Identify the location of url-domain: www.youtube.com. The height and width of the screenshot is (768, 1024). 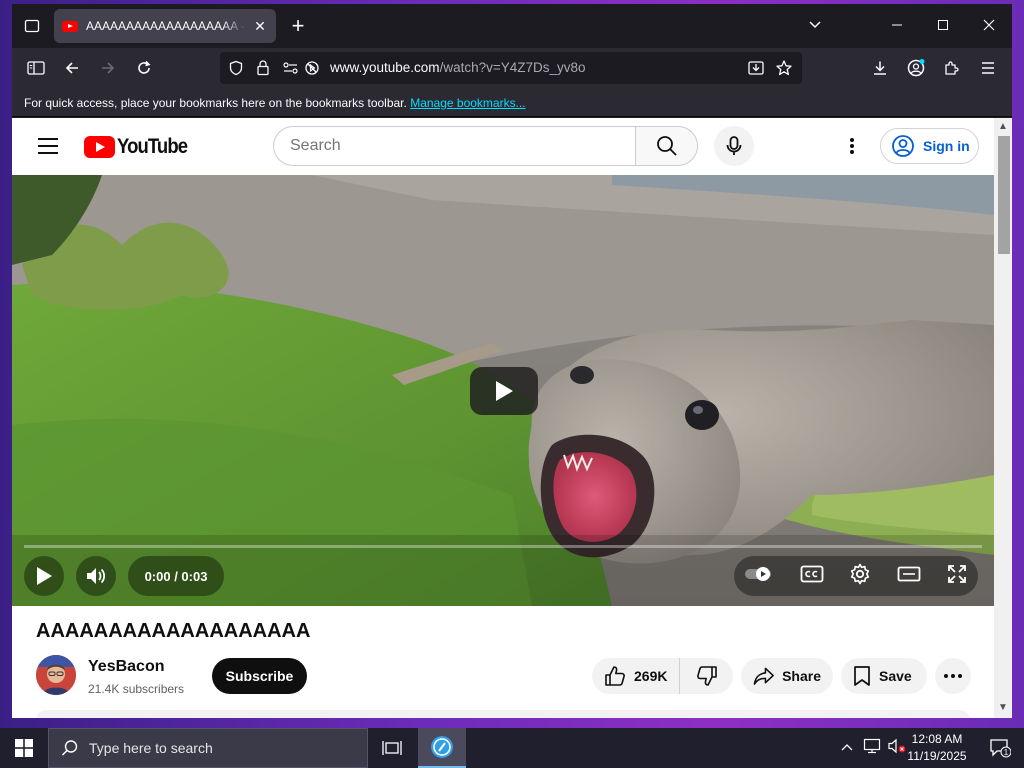
(385, 67).